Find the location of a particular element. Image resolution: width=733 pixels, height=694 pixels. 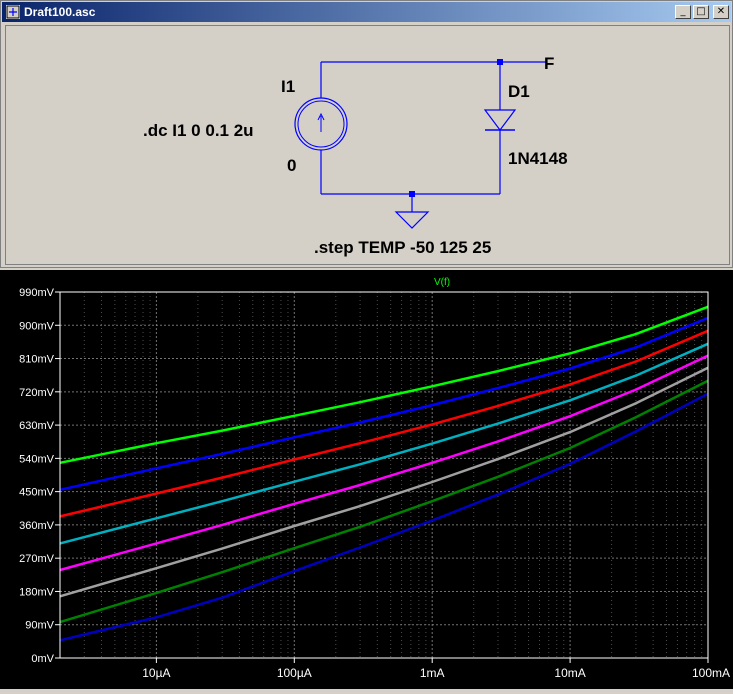

y-tick-label: 900mV is located at coordinates (37, 326).